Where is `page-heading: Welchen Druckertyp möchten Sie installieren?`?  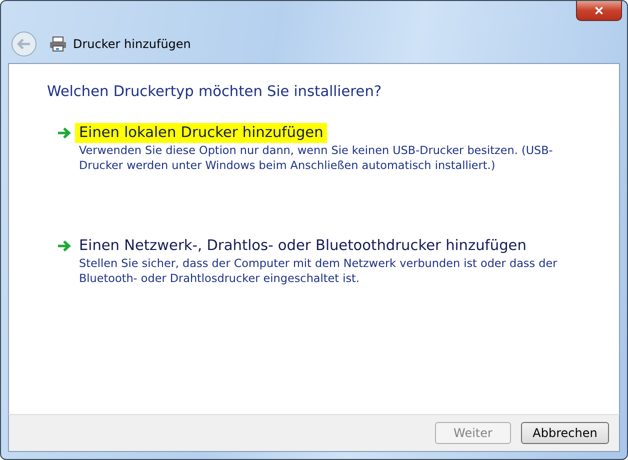 page-heading: Welchen Druckertyp möchten Sie installieren? is located at coordinates (215, 92).